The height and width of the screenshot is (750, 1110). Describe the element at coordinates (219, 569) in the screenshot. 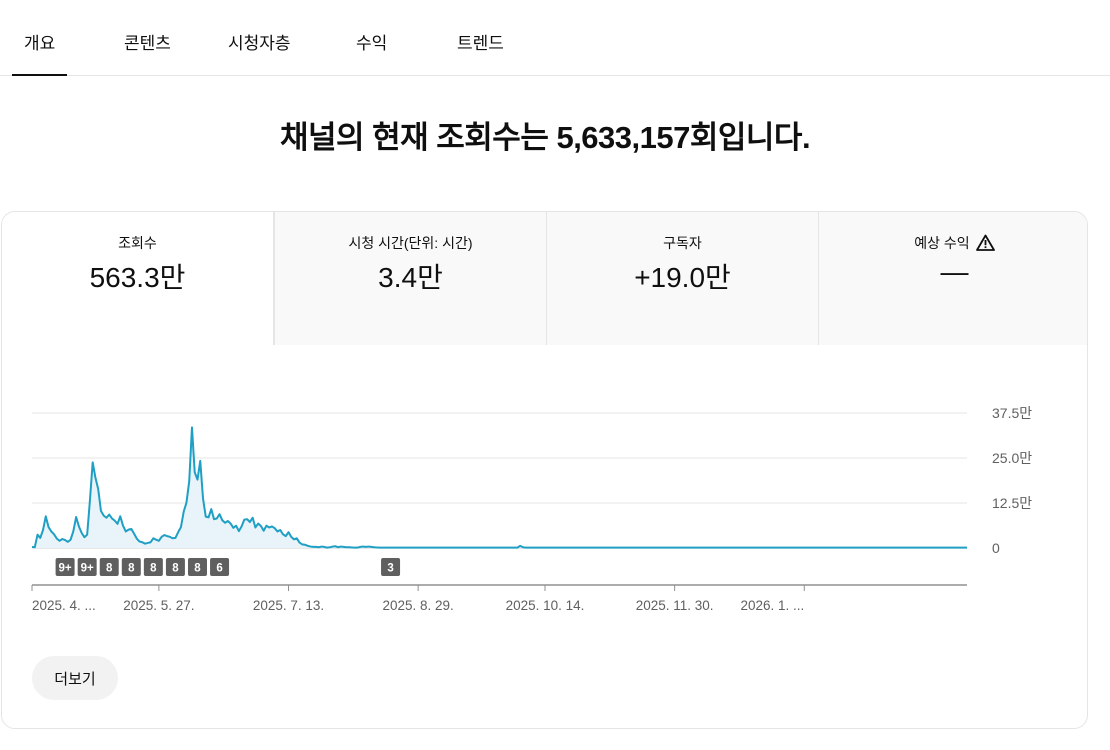

I see `video-marker-label: 6` at that location.